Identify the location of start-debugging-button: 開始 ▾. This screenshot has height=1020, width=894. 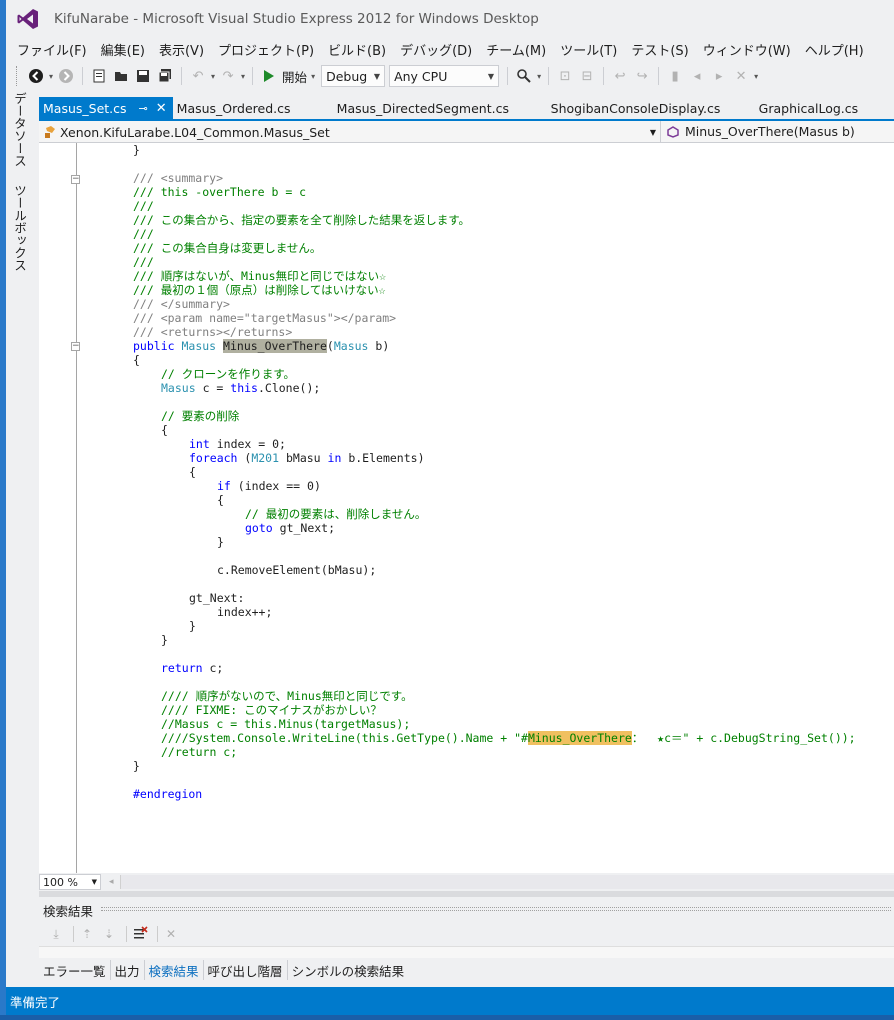
(289, 76).